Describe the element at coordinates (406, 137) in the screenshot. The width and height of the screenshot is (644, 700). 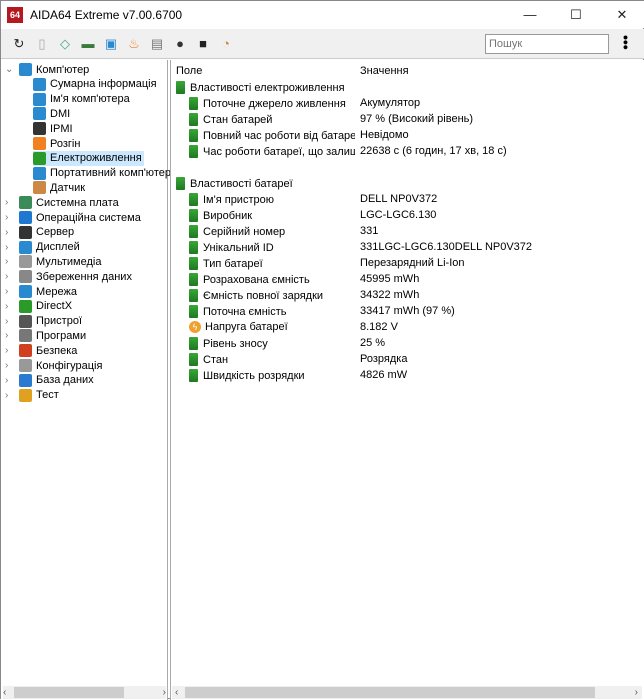
I see `table-row: Повний час роботи від батареї Невідомо` at that location.